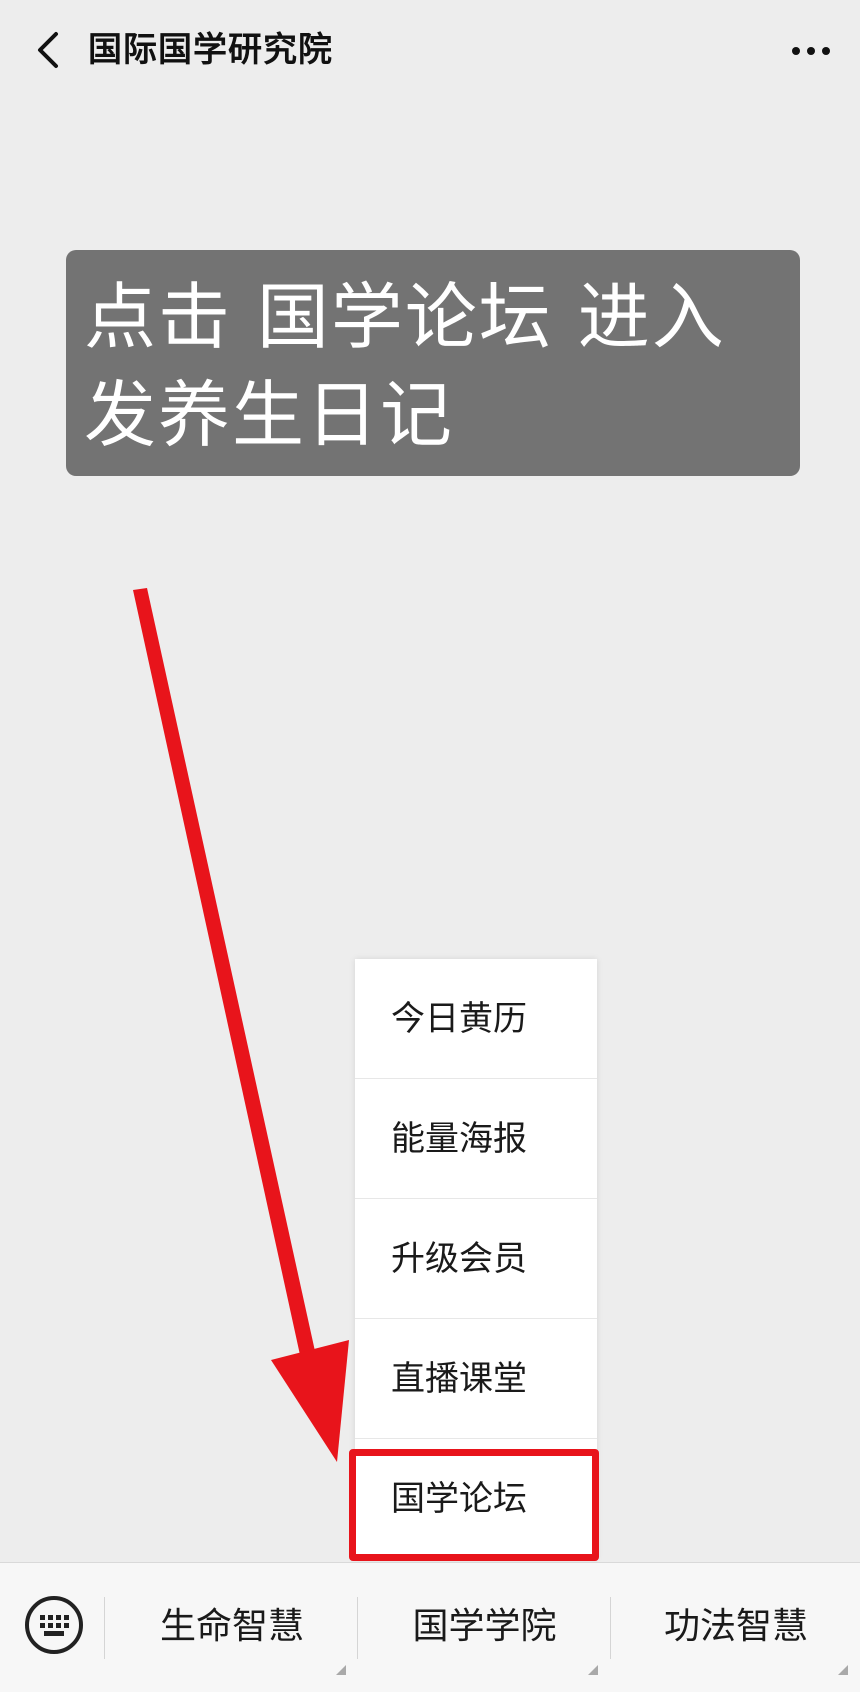 The width and height of the screenshot is (860, 1692). I want to click on submenu-item-upgrade-membership: 升级会员, so click(476, 1259).